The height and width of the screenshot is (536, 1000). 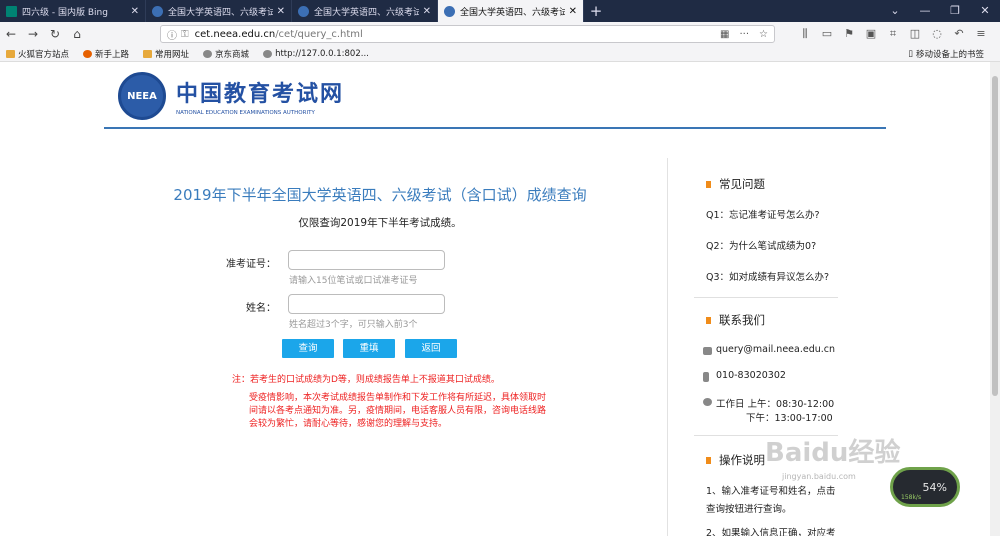 I want to click on restore-icon: ❐, so click(x=955, y=11).